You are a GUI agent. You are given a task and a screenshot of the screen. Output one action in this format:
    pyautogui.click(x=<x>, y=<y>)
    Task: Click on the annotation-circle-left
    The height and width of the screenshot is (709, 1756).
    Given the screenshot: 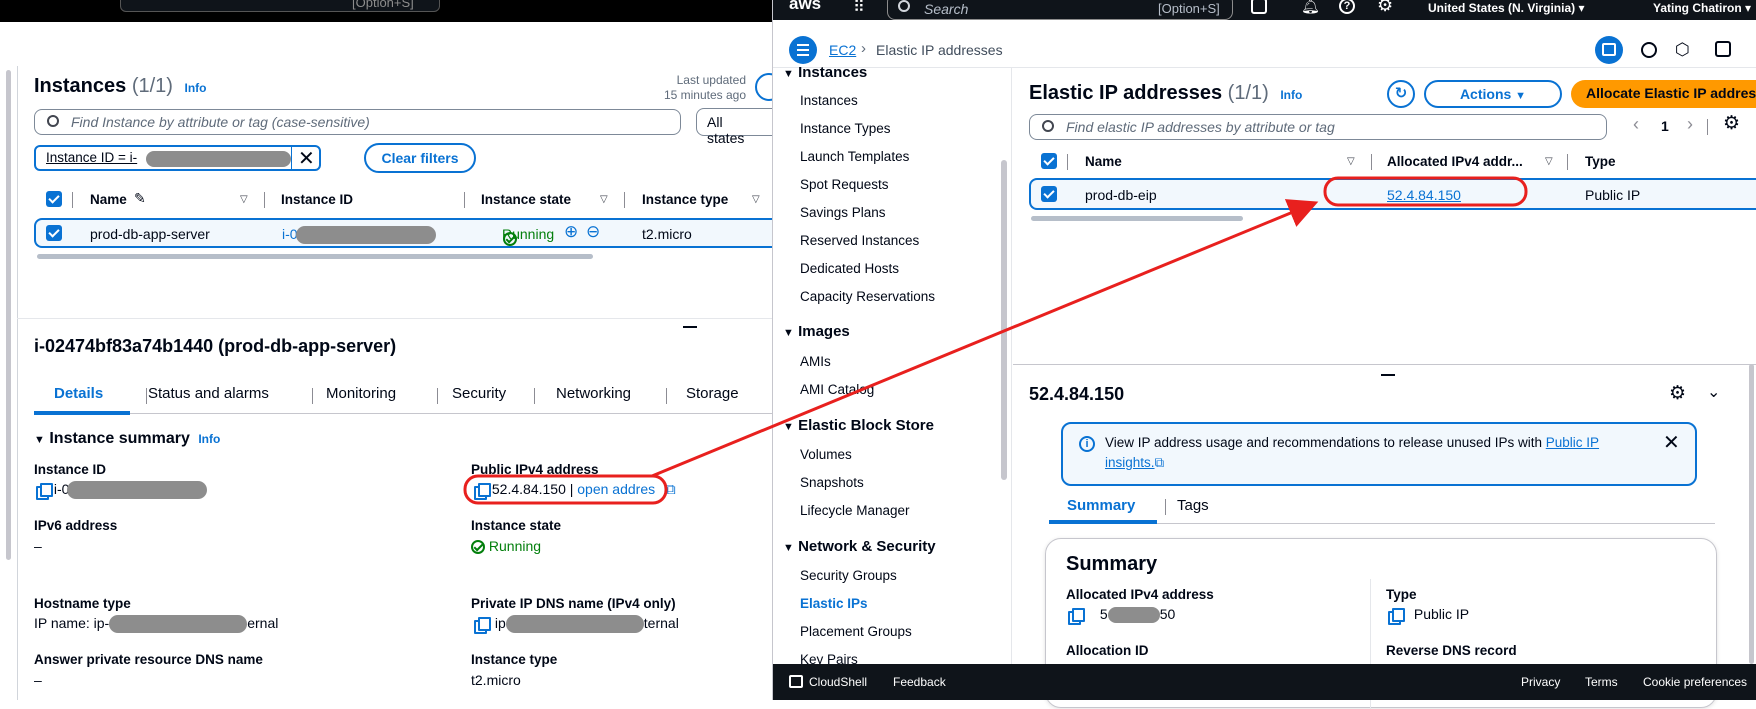 What is the action you would take?
    pyautogui.click(x=565, y=489)
    